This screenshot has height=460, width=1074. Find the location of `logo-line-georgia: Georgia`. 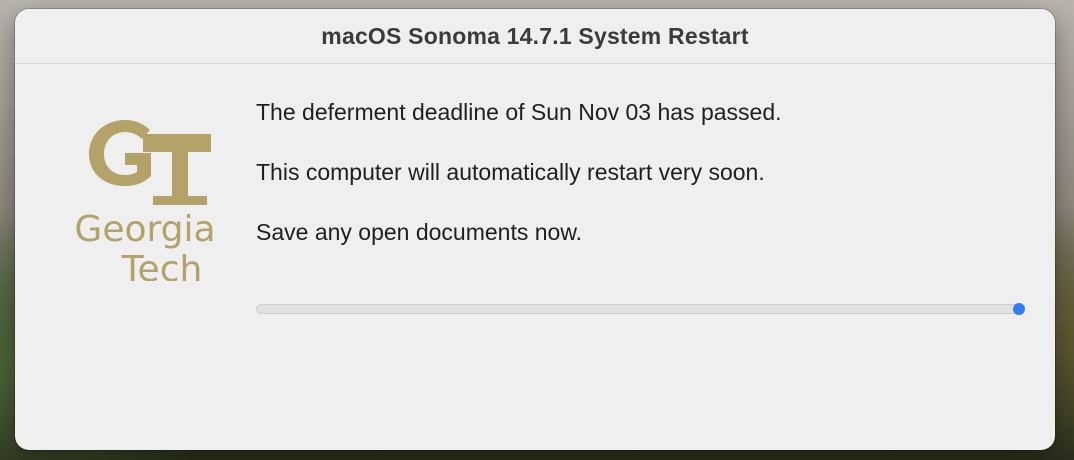

logo-line-georgia: Georgia is located at coordinates (144, 229).